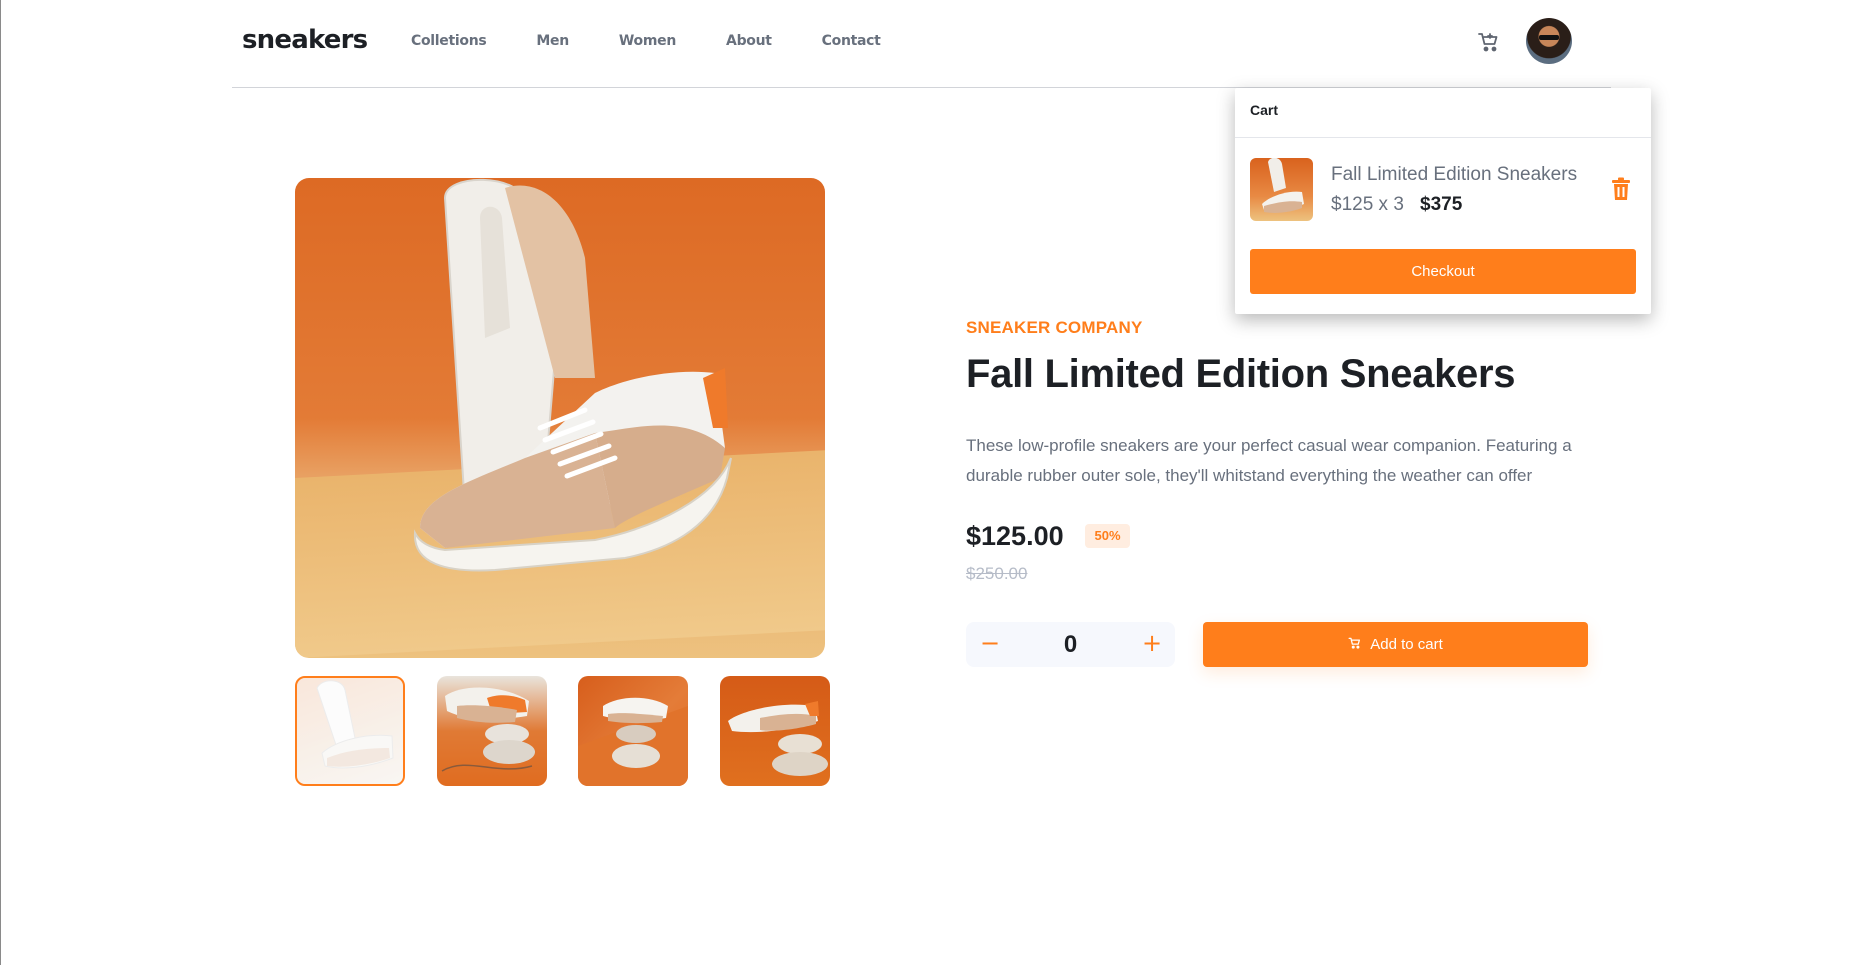 This screenshot has height=965, width=1873. Describe the element at coordinates (1549, 37) in the screenshot. I see `avatar-glasses` at that location.